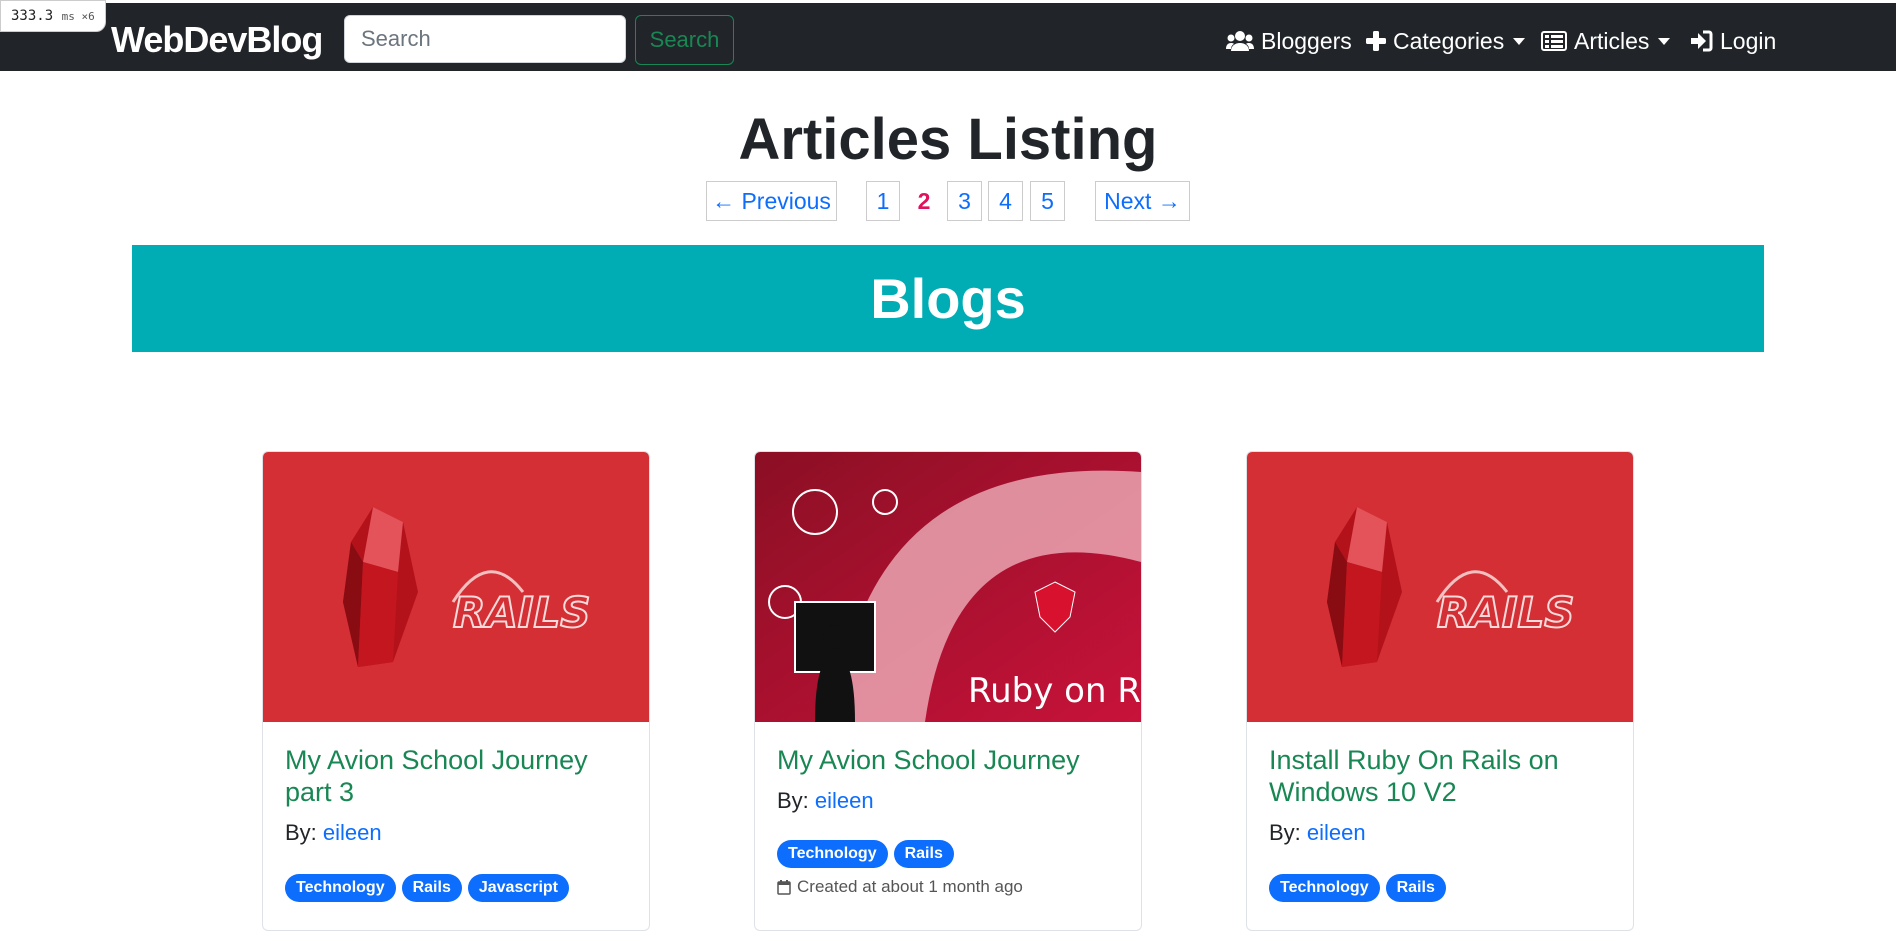 The height and width of the screenshot is (931, 1896). I want to click on page-title: Articles Listing, so click(948, 139).